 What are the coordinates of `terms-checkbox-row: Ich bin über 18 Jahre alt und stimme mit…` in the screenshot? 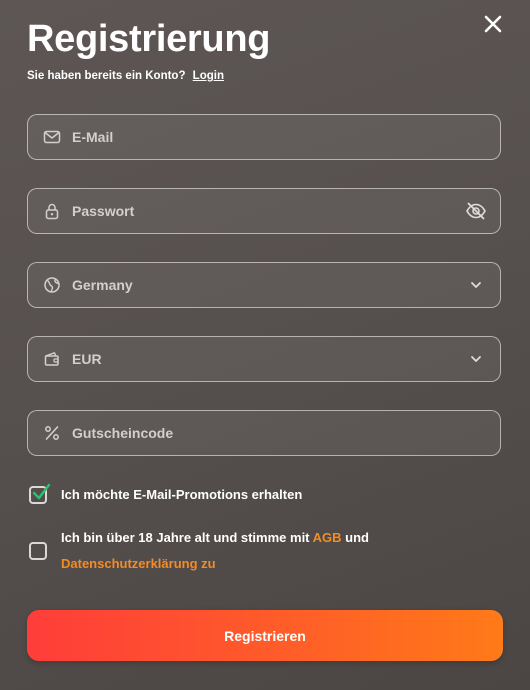 It's located at (199, 551).